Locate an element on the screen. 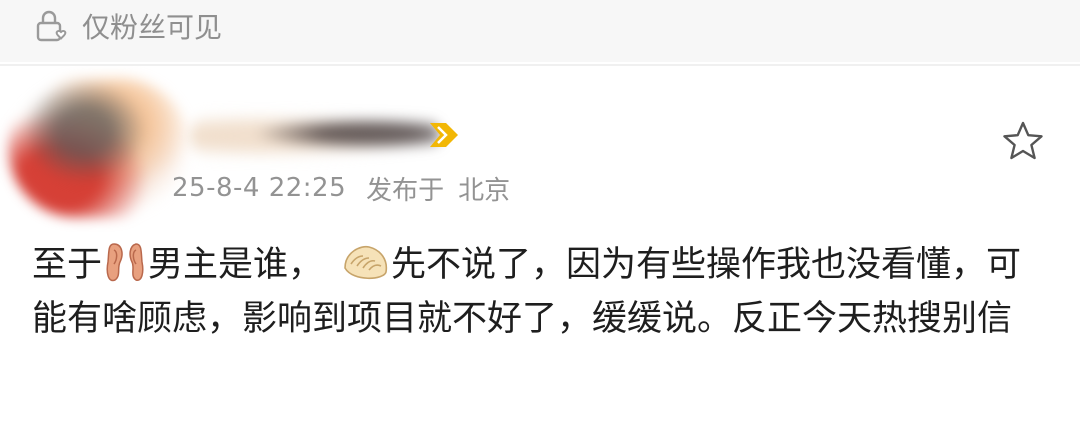 Image resolution: width=1080 pixels, height=438 pixels. visibility-indicator: 仅粉丝可见 is located at coordinates (128, 26).